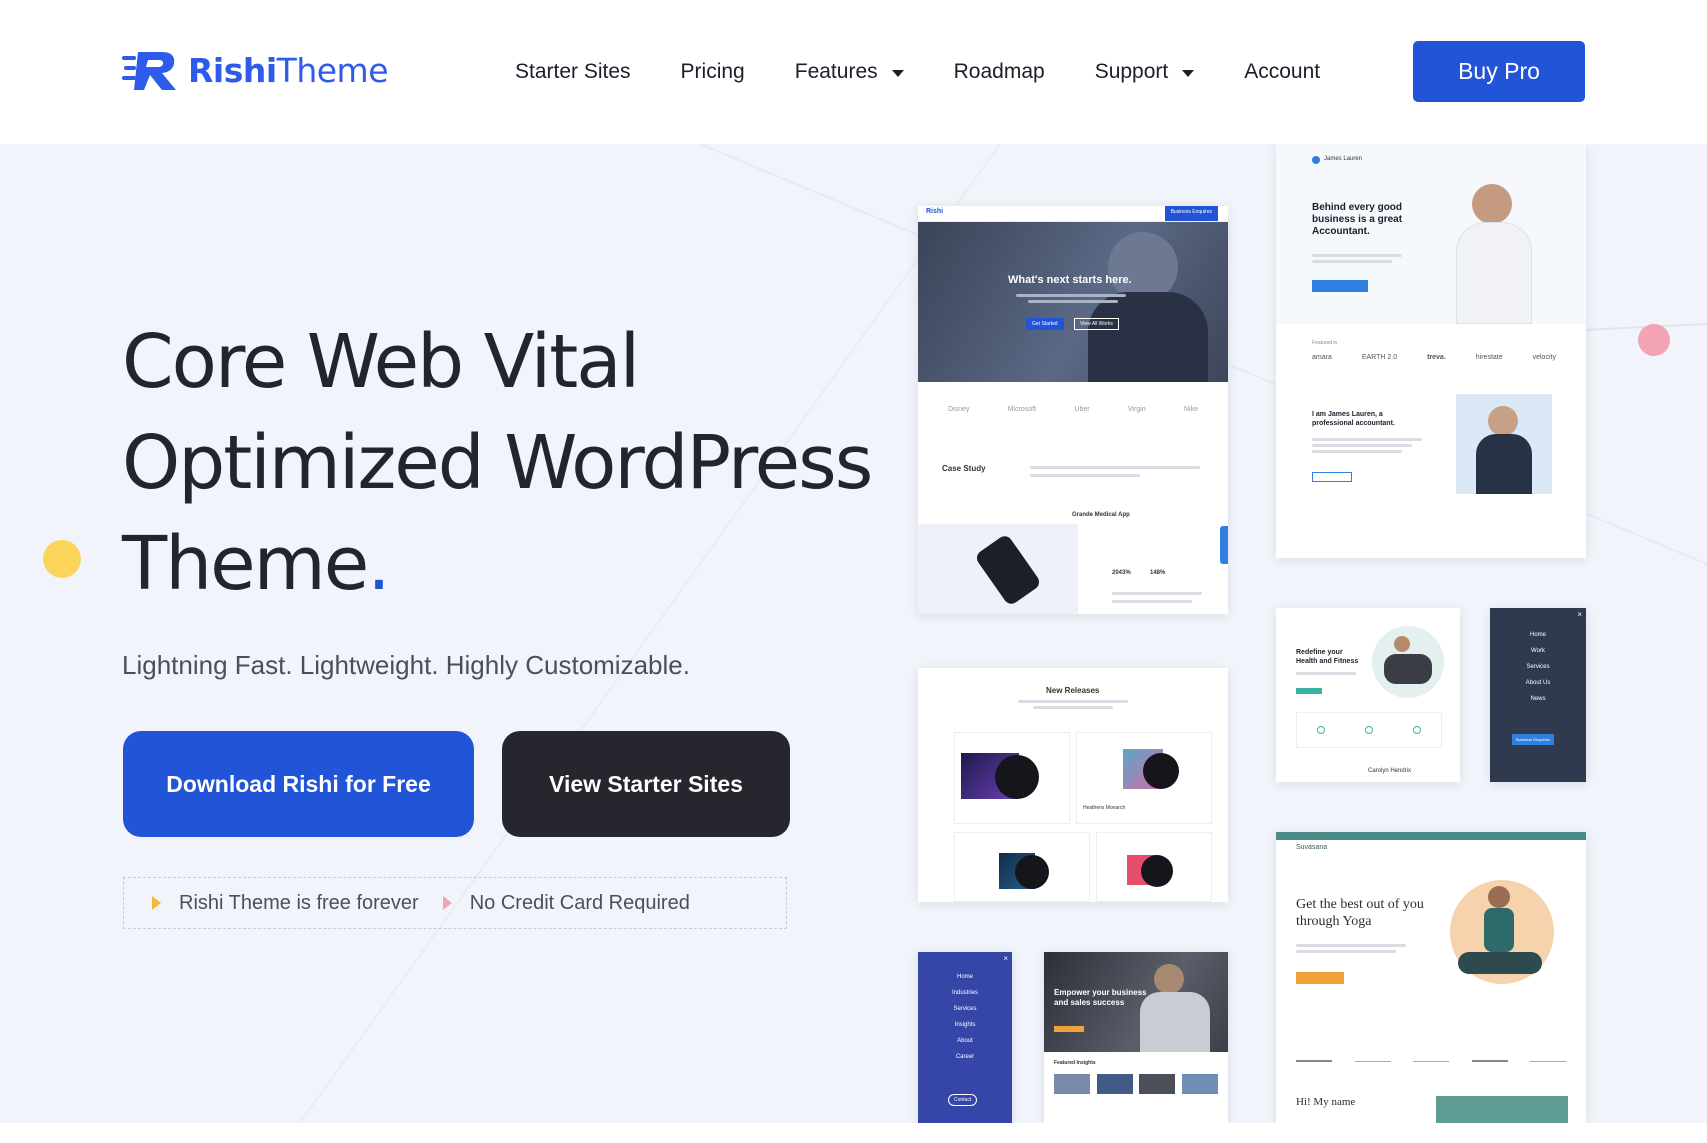 The image size is (1707, 1143). What do you see at coordinates (1136, 1084) in the screenshot?
I see `insight-thumbnails` at bounding box center [1136, 1084].